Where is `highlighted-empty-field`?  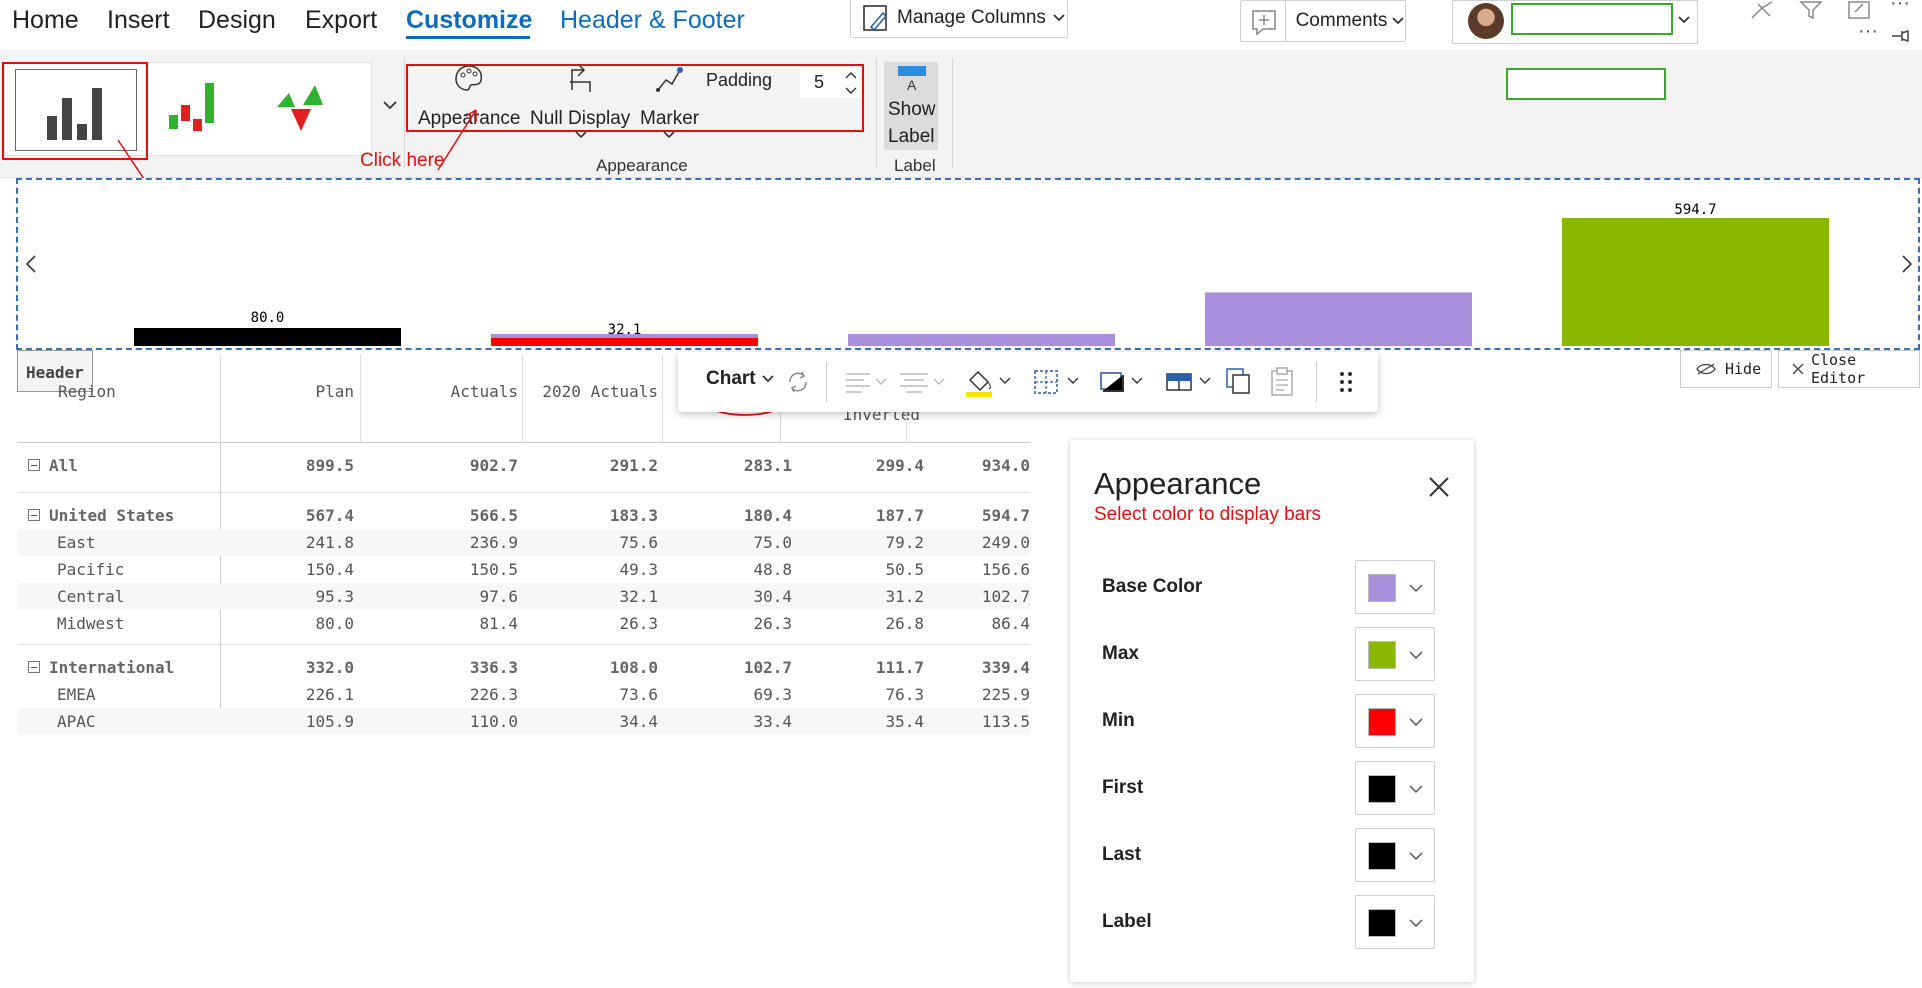 highlighted-empty-field is located at coordinates (1586, 84).